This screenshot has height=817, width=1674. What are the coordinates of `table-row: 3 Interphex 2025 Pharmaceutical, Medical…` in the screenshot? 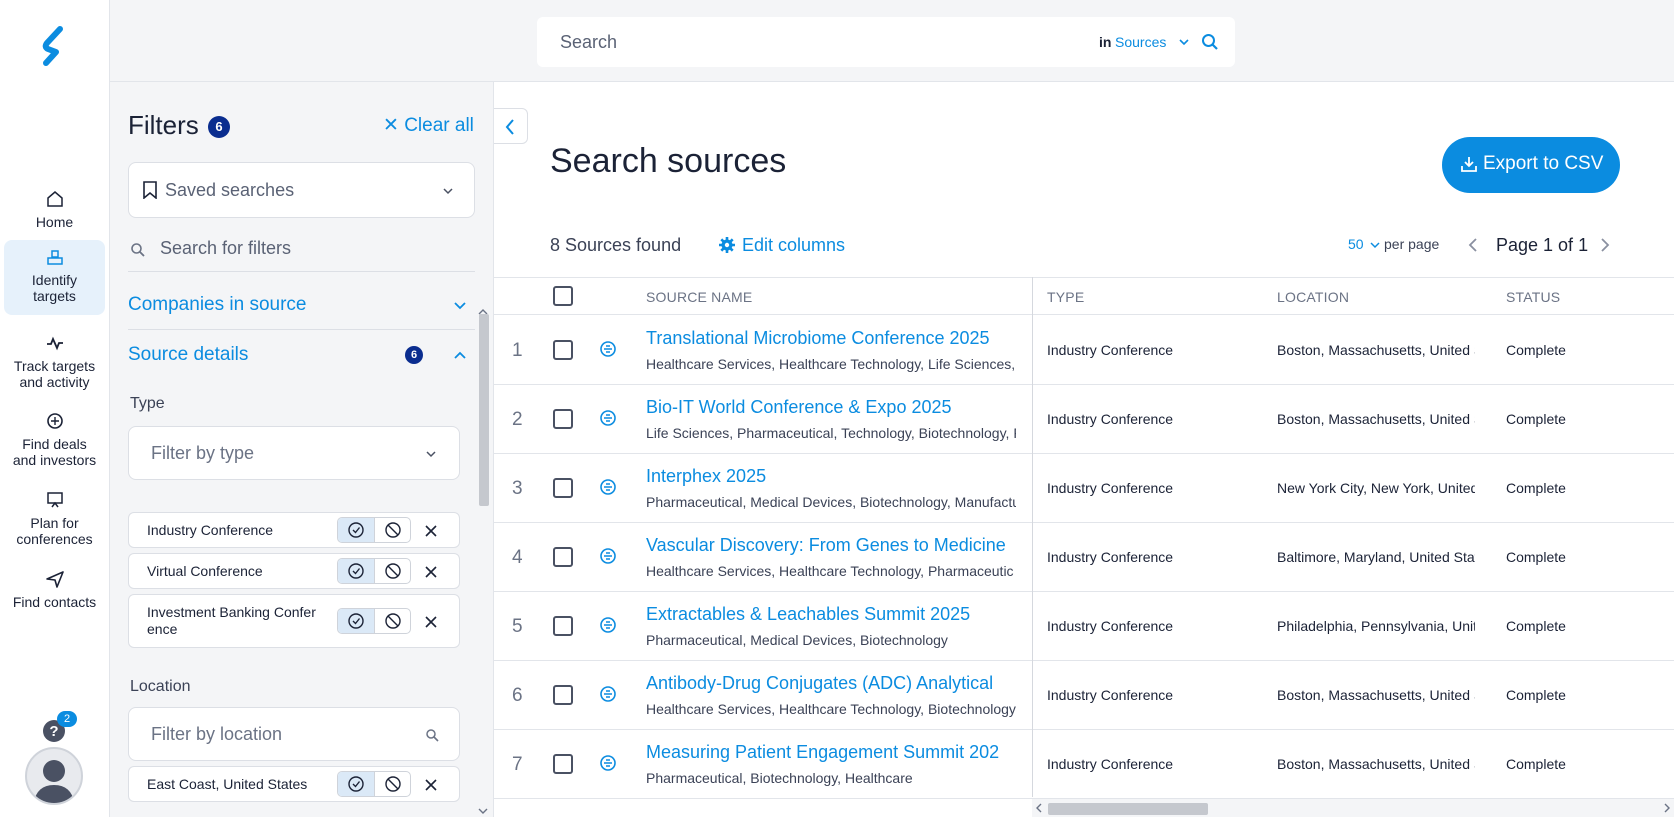 It's located at (1084, 488).